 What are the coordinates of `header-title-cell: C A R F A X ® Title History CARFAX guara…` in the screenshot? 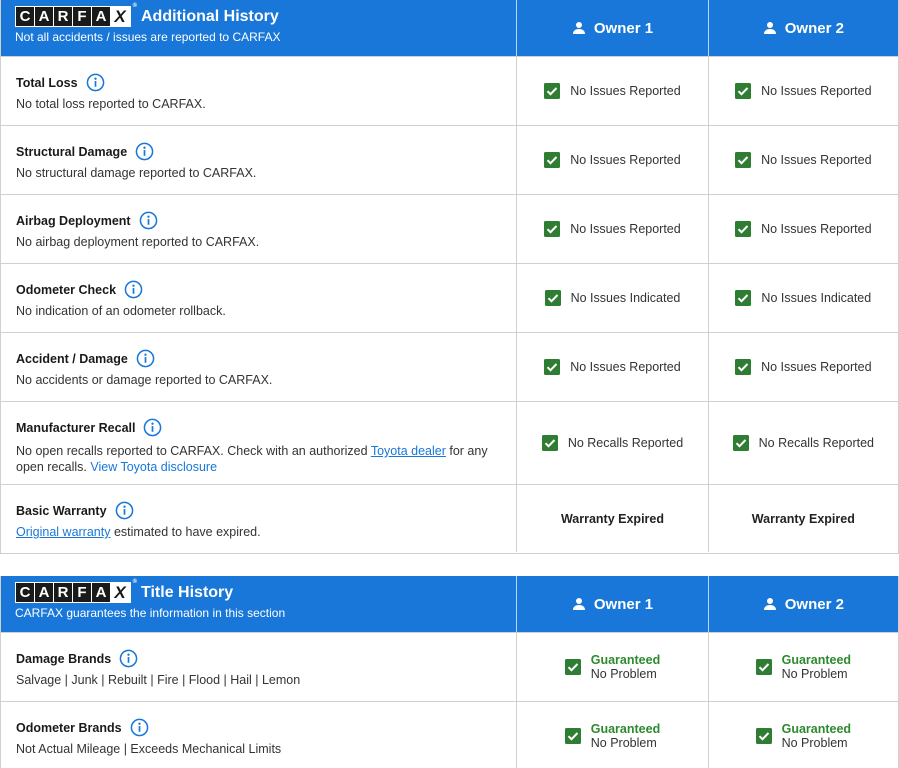 It's located at (259, 604).